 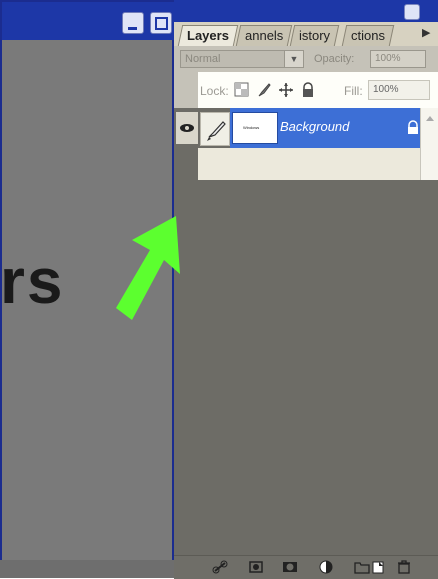 I want to click on palette-title-bar, so click(x=306, y=11).